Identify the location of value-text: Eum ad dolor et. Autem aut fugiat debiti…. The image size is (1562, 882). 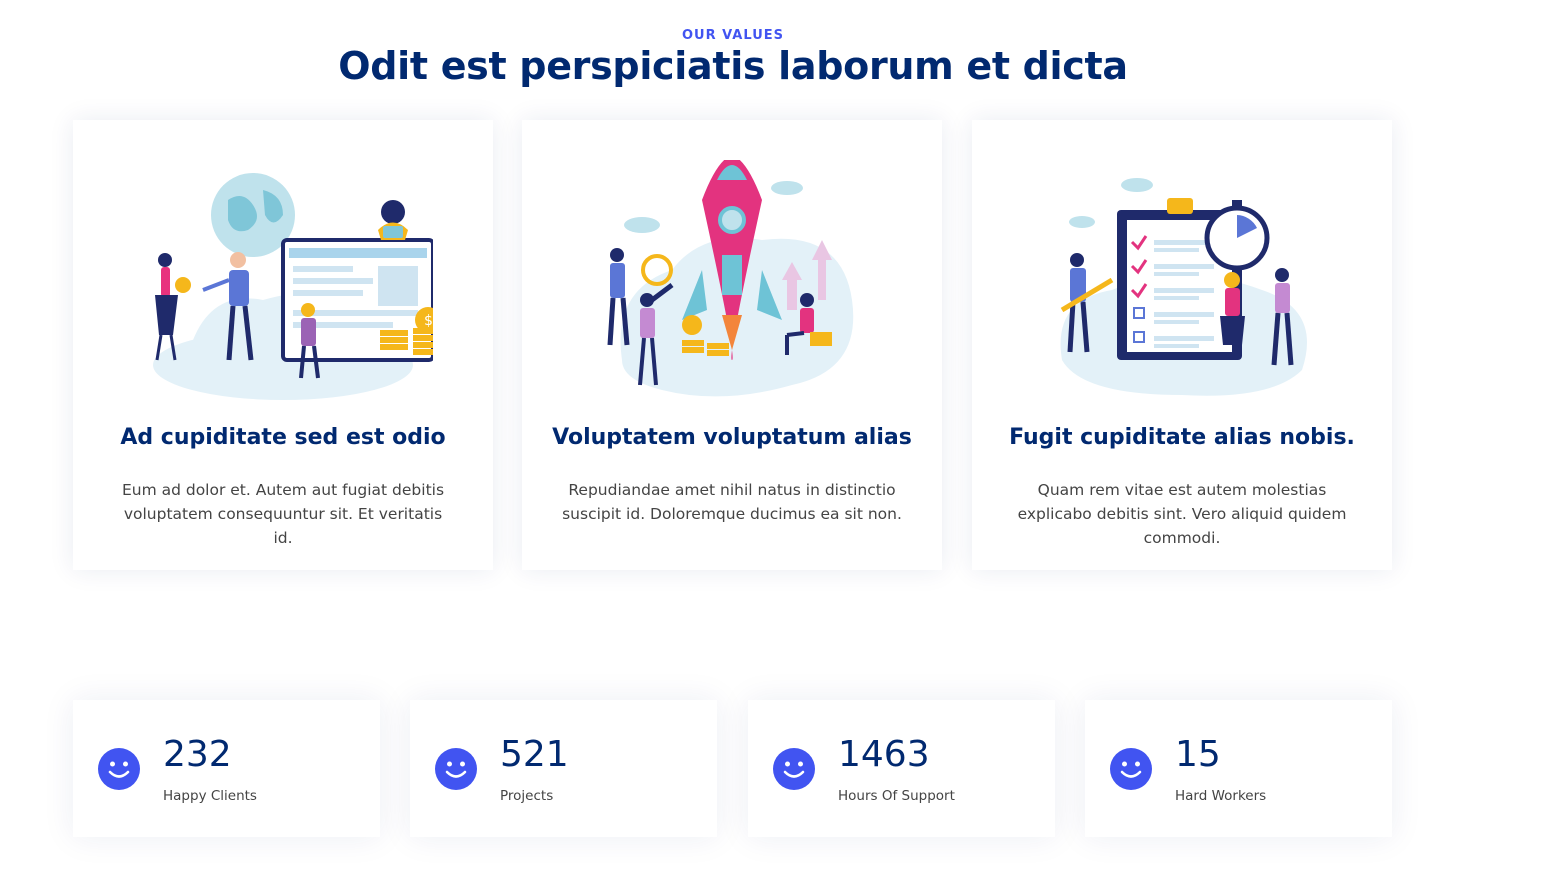
(283, 514).